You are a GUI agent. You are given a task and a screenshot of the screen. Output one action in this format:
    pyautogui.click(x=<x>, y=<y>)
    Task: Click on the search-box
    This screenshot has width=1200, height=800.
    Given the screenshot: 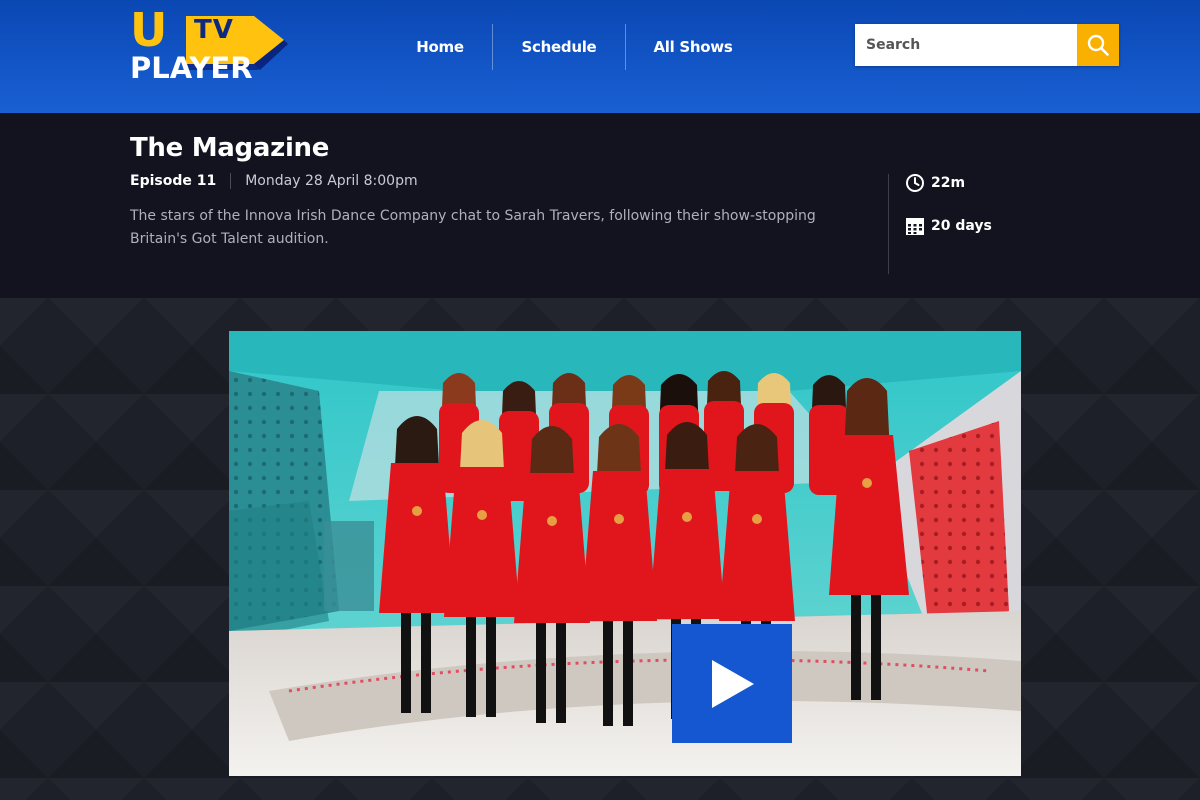 What is the action you would take?
    pyautogui.click(x=987, y=45)
    